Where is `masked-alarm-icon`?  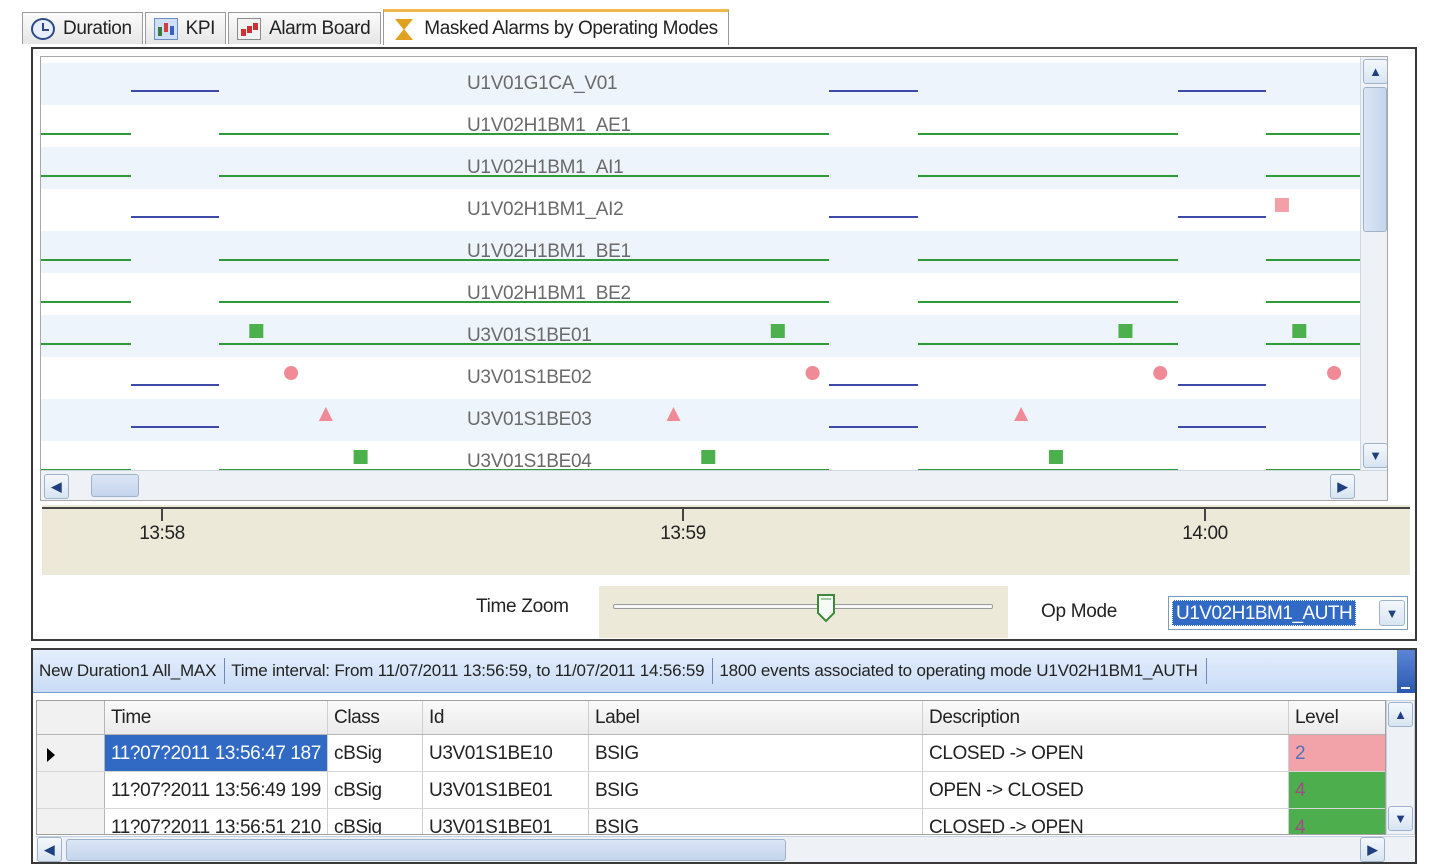
masked-alarm-icon is located at coordinates (404, 29).